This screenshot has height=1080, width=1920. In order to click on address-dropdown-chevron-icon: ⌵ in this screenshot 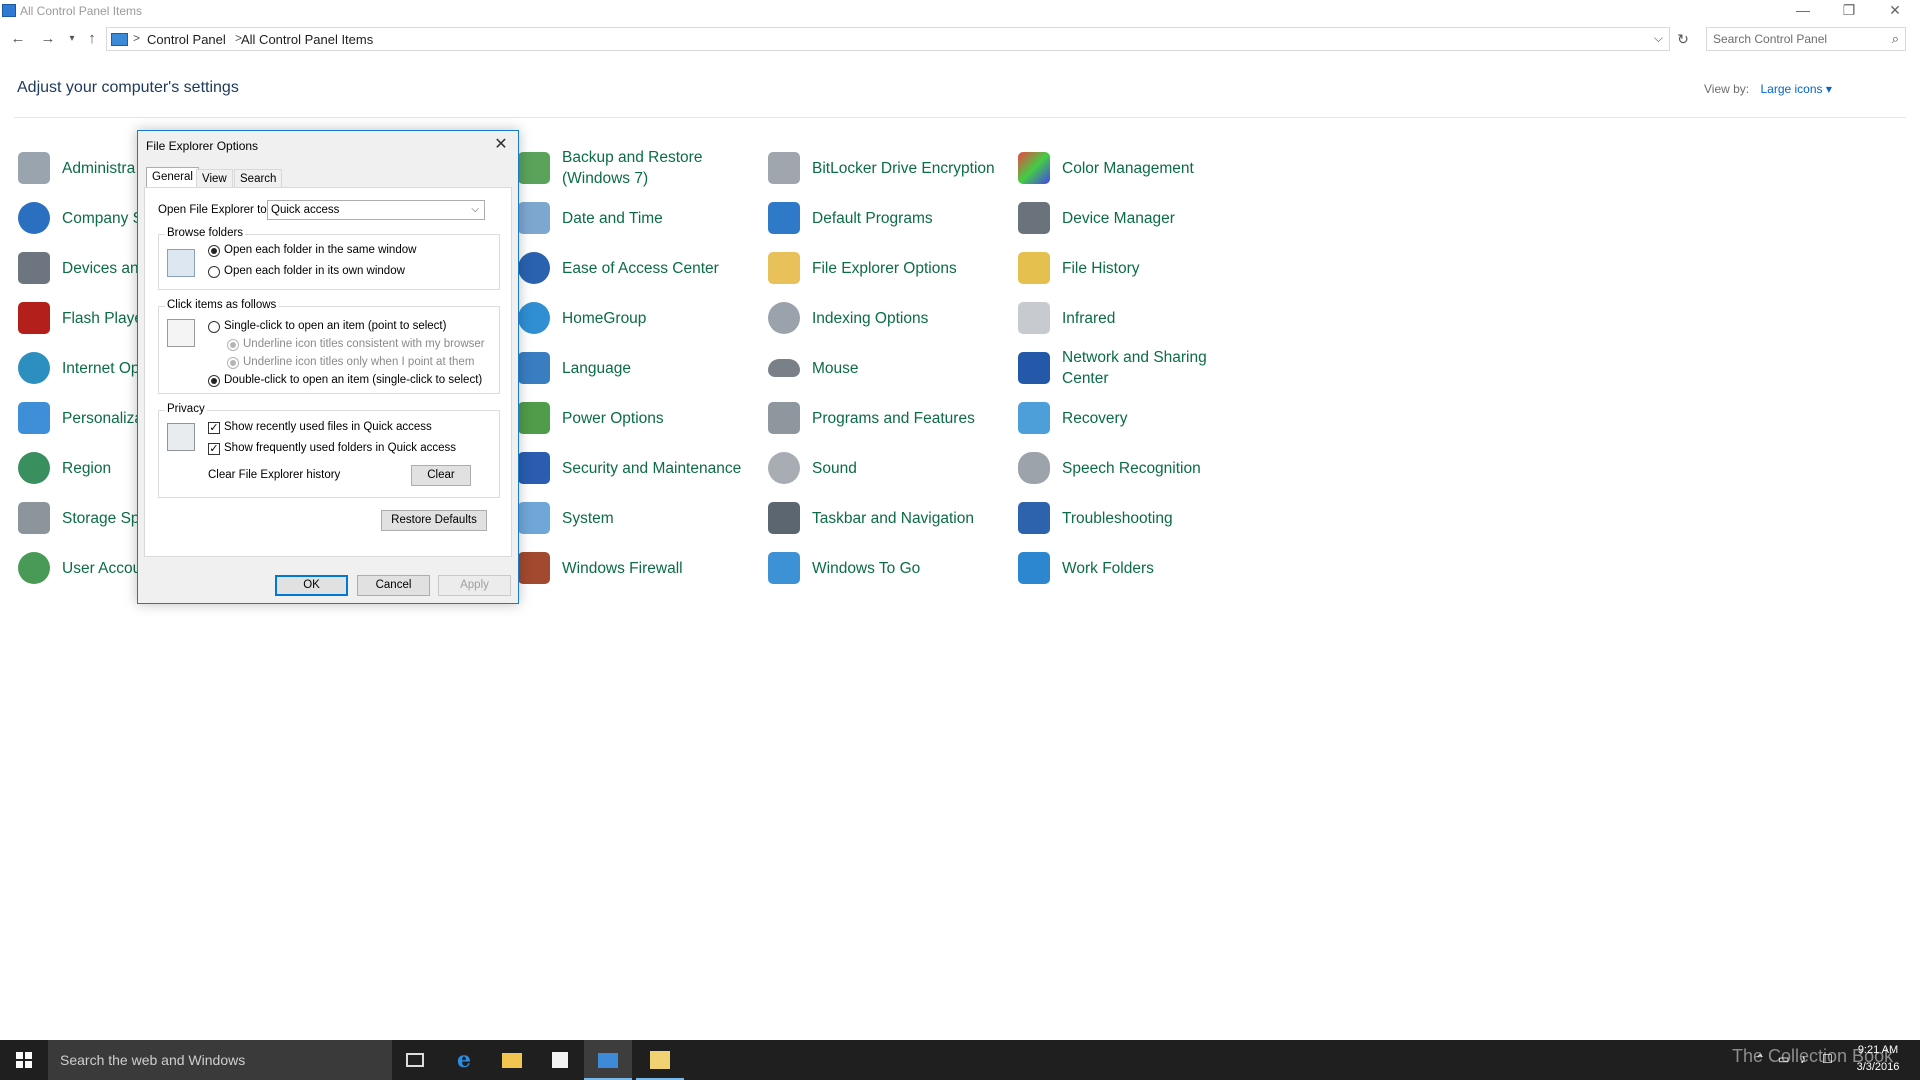, I will do `click(1658, 38)`.